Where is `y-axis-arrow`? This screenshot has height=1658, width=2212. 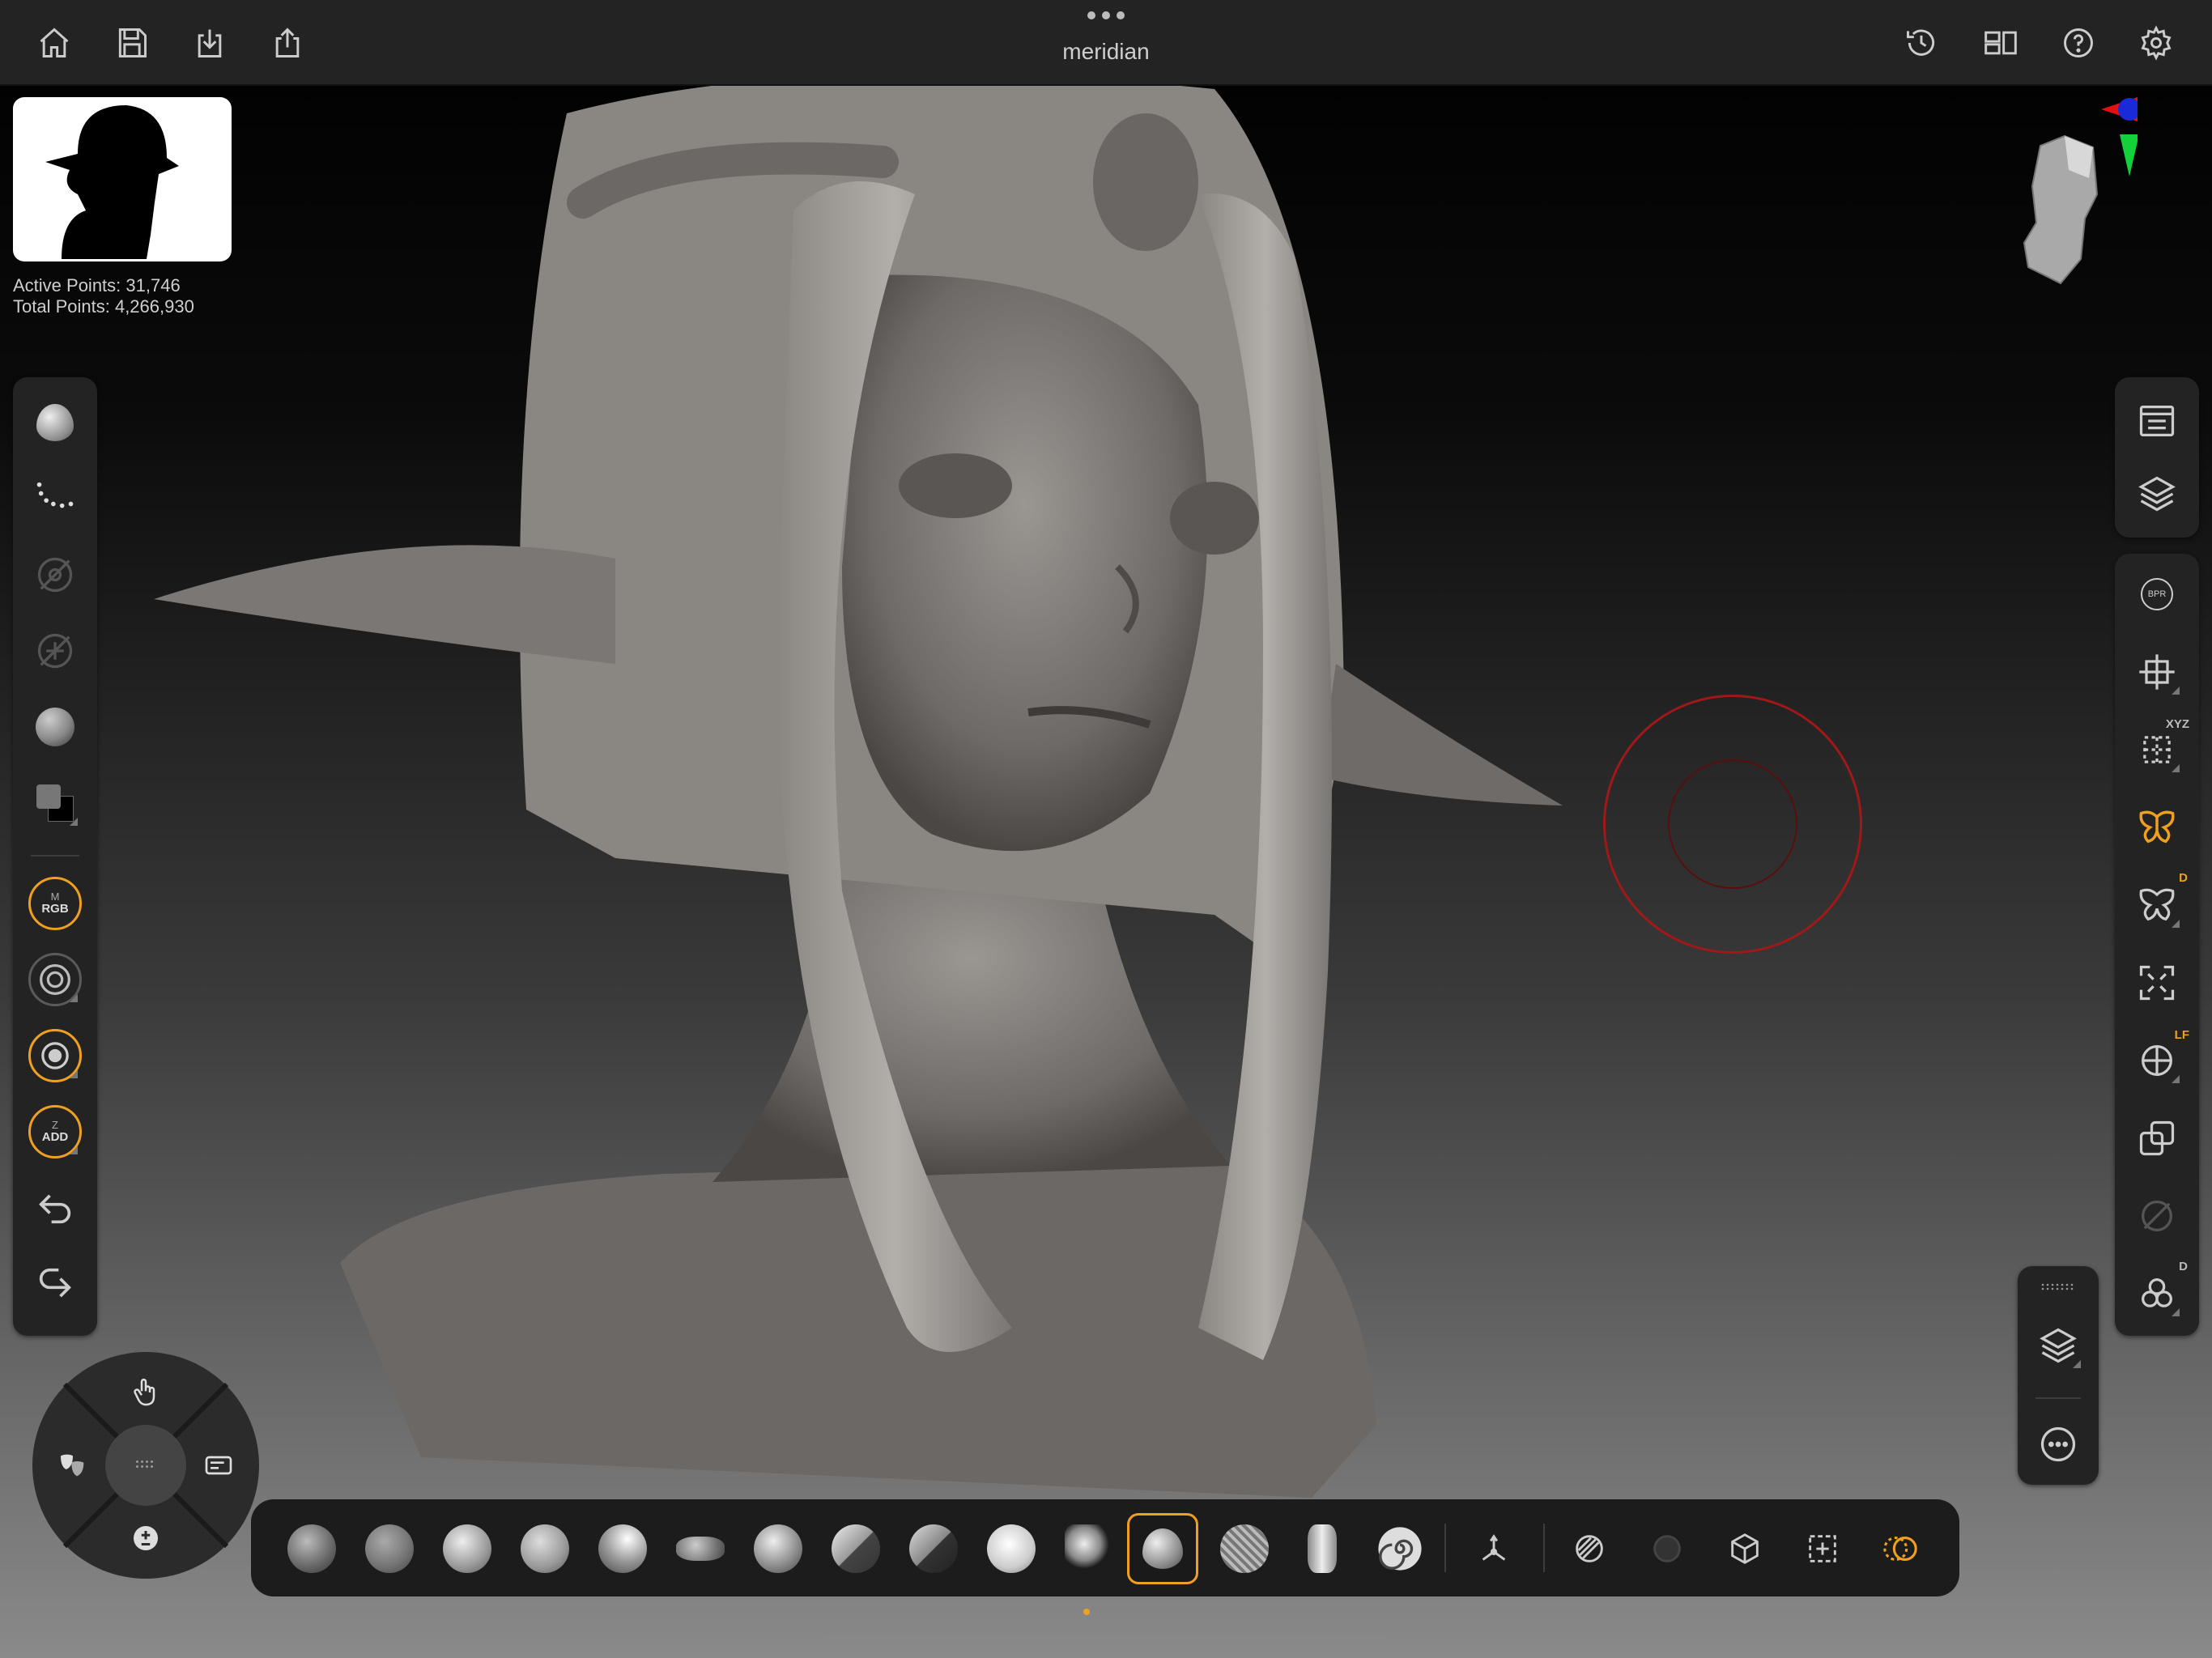 y-axis-arrow is located at coordinates (2129, 155).